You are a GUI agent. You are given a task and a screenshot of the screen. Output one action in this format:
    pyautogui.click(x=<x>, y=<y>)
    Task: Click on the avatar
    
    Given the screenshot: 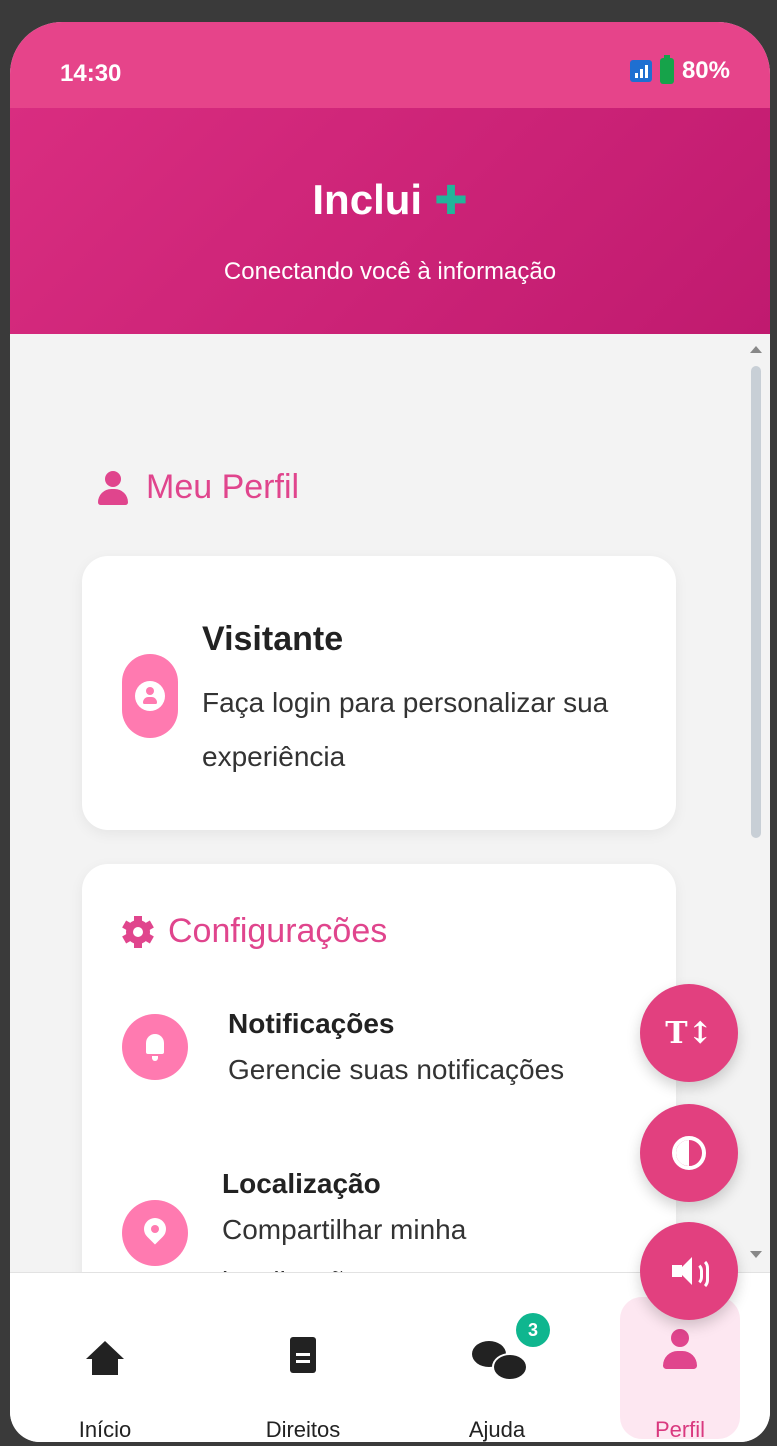 What is the action you would take?
    pyautogui.click(x=150, y=696)
    